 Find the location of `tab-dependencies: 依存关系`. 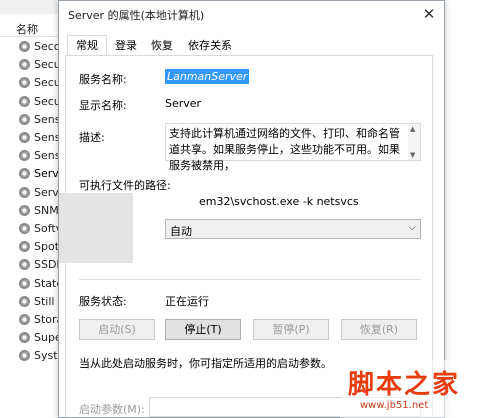

tab-dependencies: 依存关系 is located at coordinates (210, 45).